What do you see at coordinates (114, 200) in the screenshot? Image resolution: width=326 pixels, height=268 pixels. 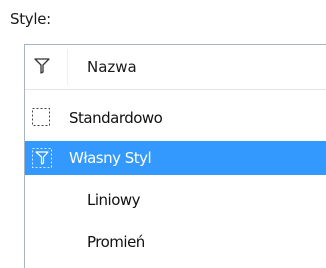 I see `list-item-label: Liniowy` at bounding box center [114, 200].